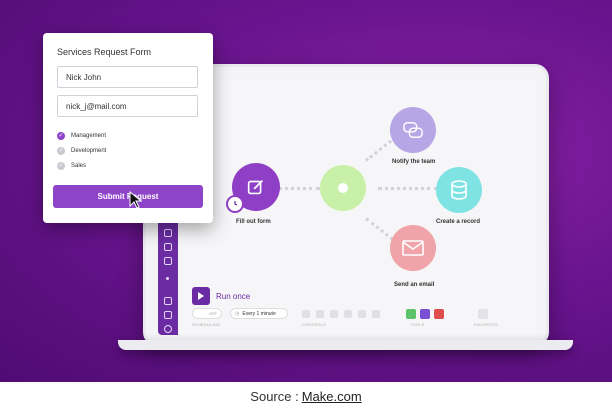  I want to click on email-node, so click(413, 248).